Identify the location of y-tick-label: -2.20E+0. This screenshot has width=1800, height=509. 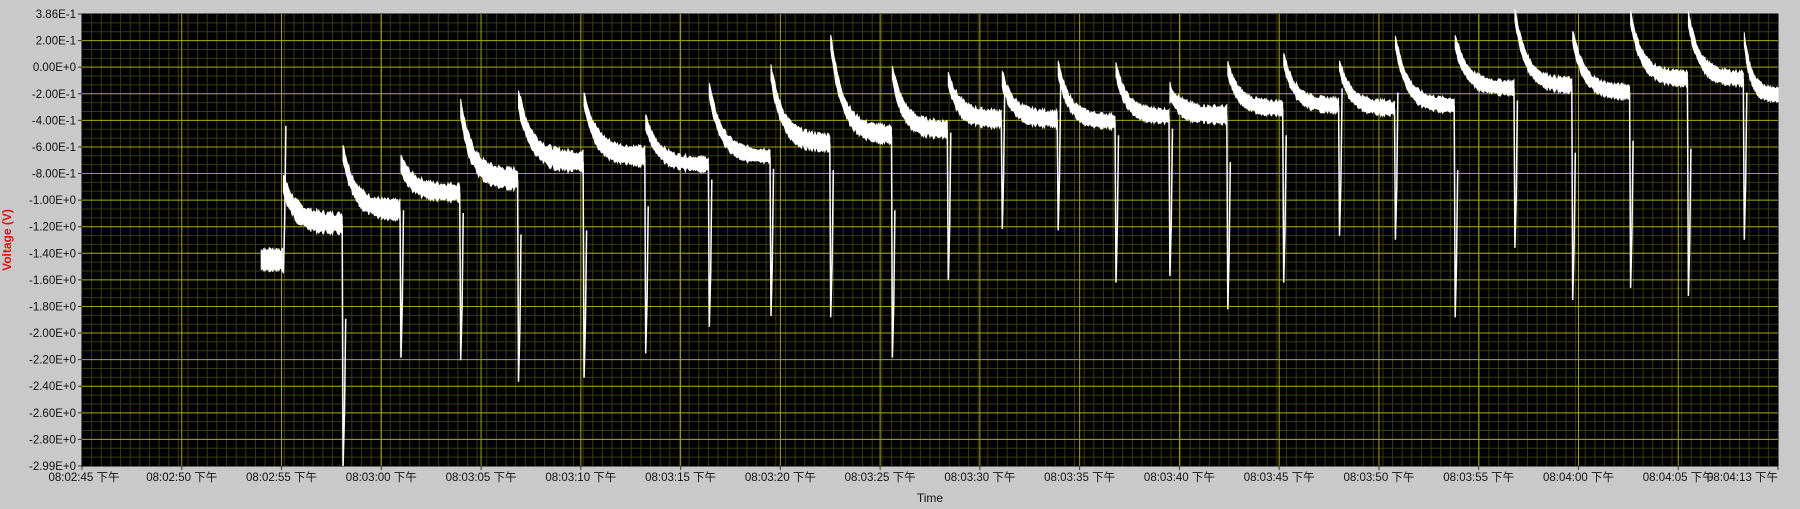
(52, 361).